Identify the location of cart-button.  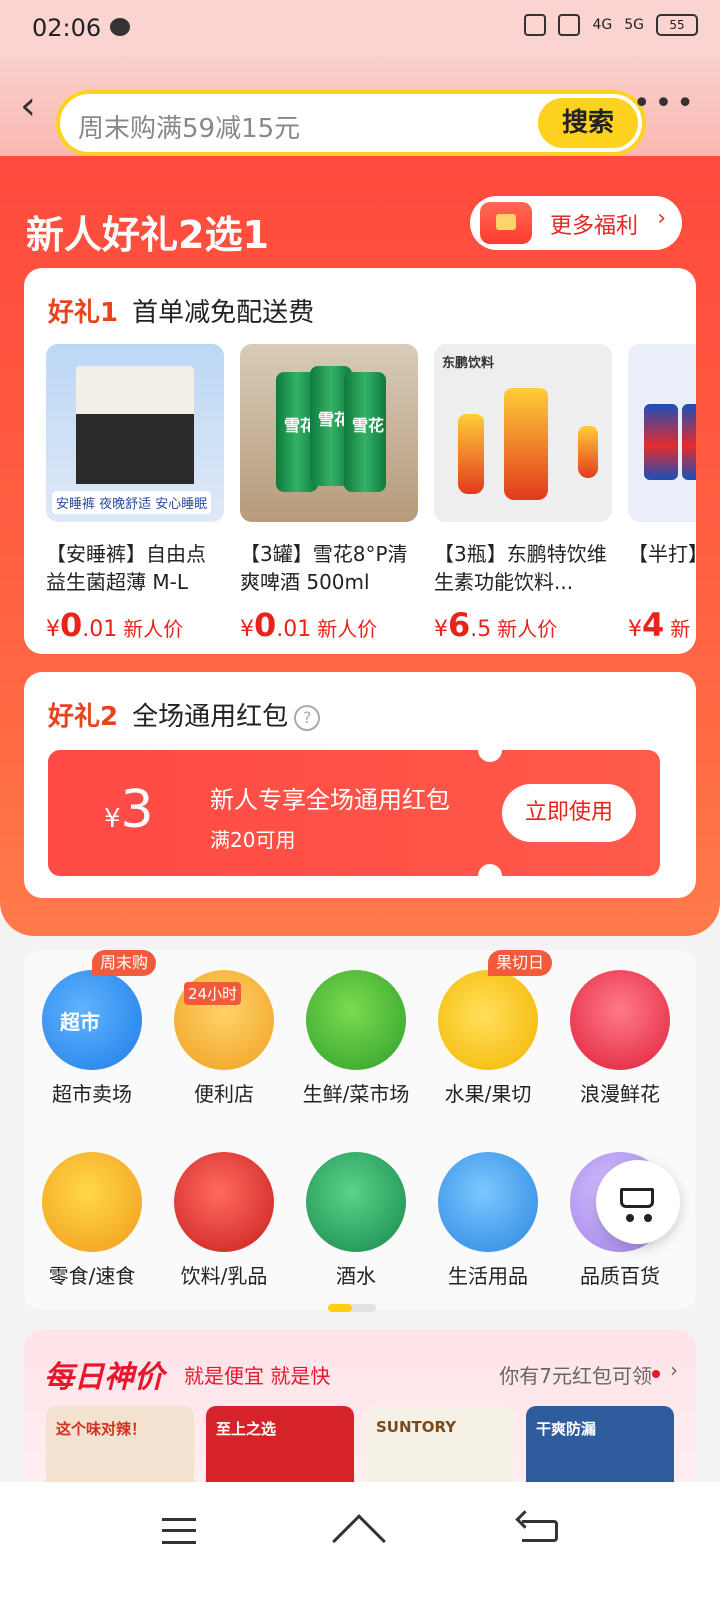
(638, 1202).